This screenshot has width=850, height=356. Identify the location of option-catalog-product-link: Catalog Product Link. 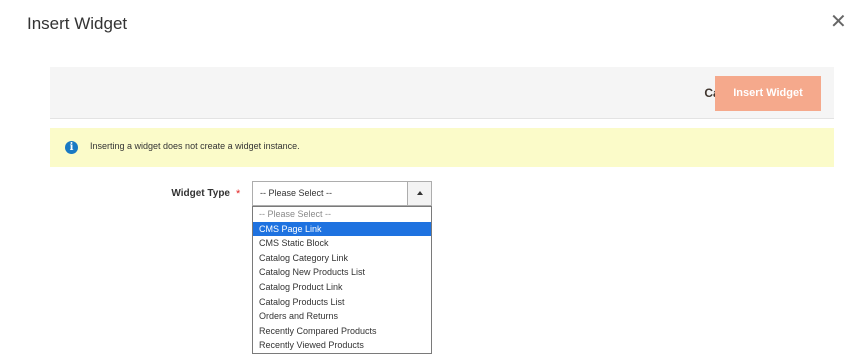
(342, 287).